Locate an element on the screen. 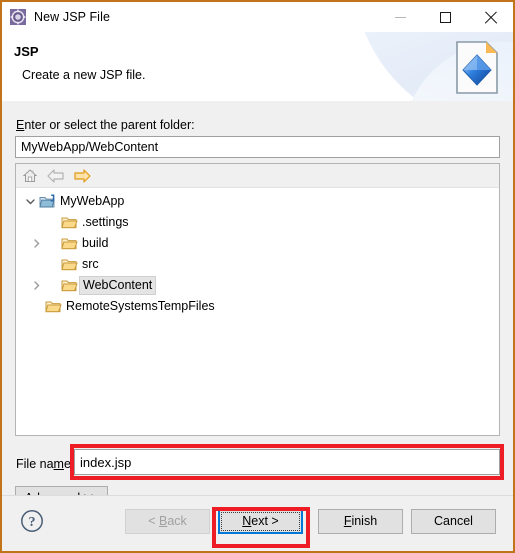 The width and height of the screenshot is (515, 553). dialog-footer: ? < Back Next > Finish Cancel is located at coordinates (257, 523).